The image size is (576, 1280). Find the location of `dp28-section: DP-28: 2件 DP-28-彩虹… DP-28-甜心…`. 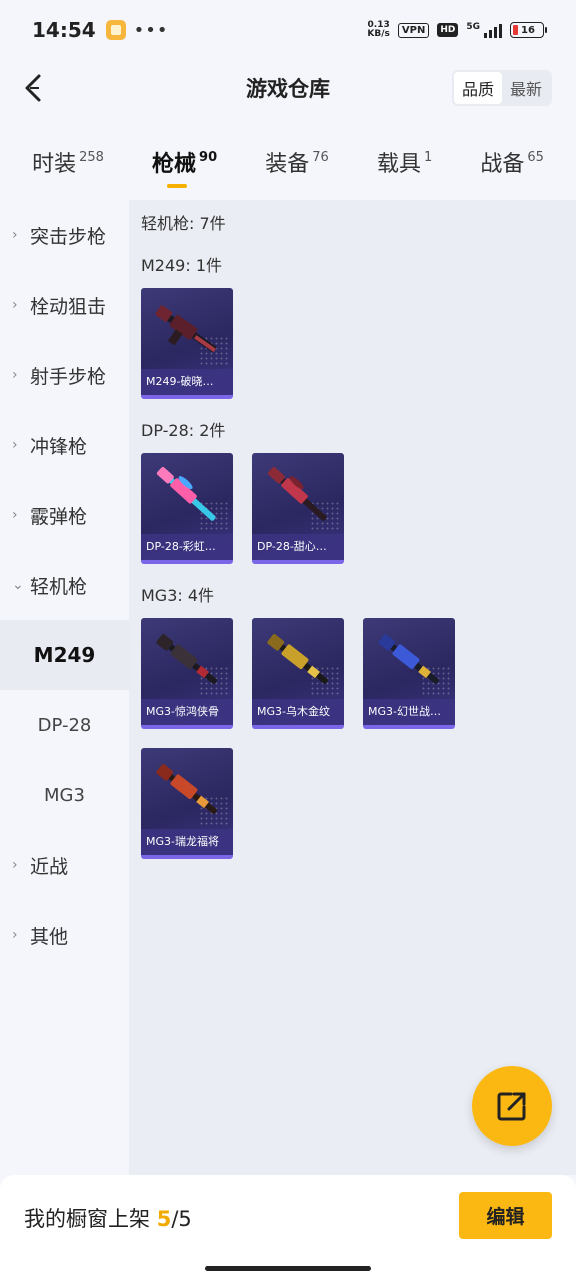

dp28-section: DP-28: 2件 DP-28-彩虹… DP-28-甜心… is located at coordinates (352, 490).